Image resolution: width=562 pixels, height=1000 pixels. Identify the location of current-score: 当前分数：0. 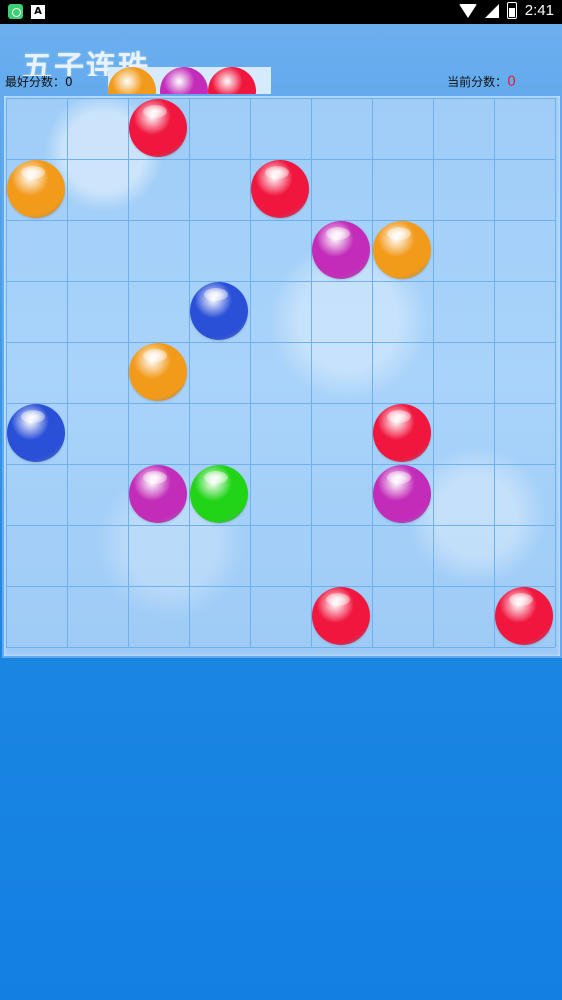
(481, 81).